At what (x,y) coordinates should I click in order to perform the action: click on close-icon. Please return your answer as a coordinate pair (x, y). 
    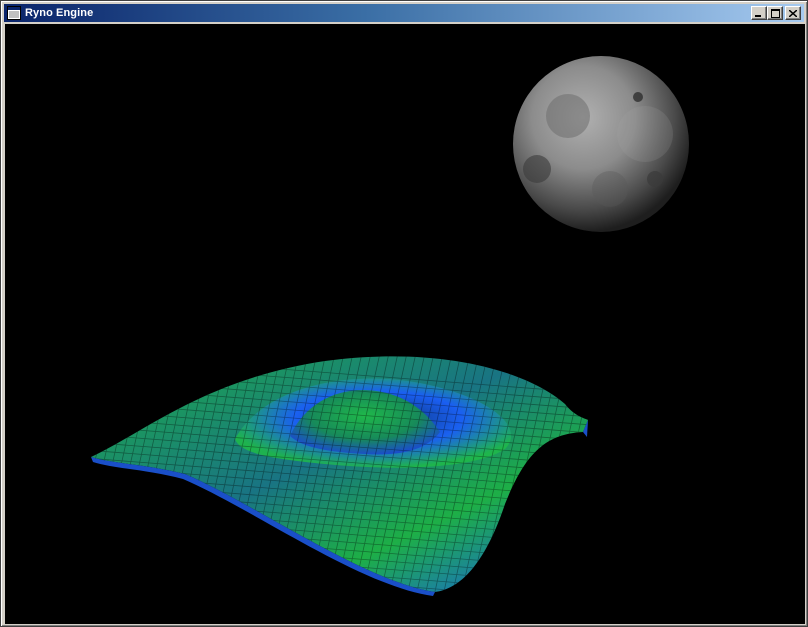
    Looking at the image, I should click on (793, 13).